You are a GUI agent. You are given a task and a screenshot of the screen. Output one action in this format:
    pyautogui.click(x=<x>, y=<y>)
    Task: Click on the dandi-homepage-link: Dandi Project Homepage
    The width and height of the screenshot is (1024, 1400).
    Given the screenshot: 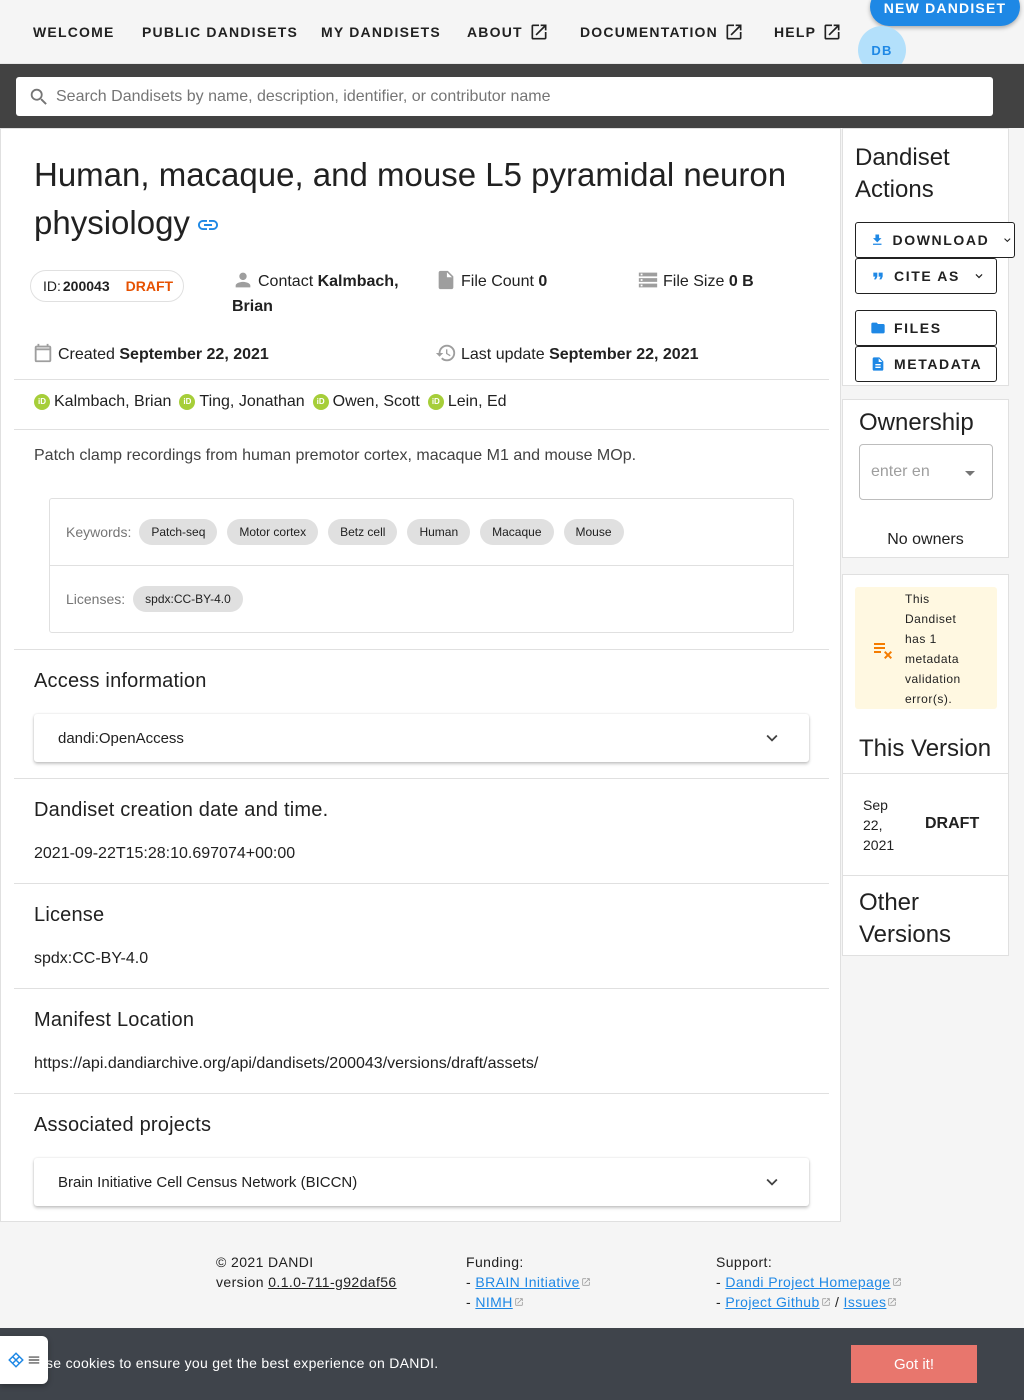 What is the action you would take?
    pyautogui.click(x=807, y=1282)
    